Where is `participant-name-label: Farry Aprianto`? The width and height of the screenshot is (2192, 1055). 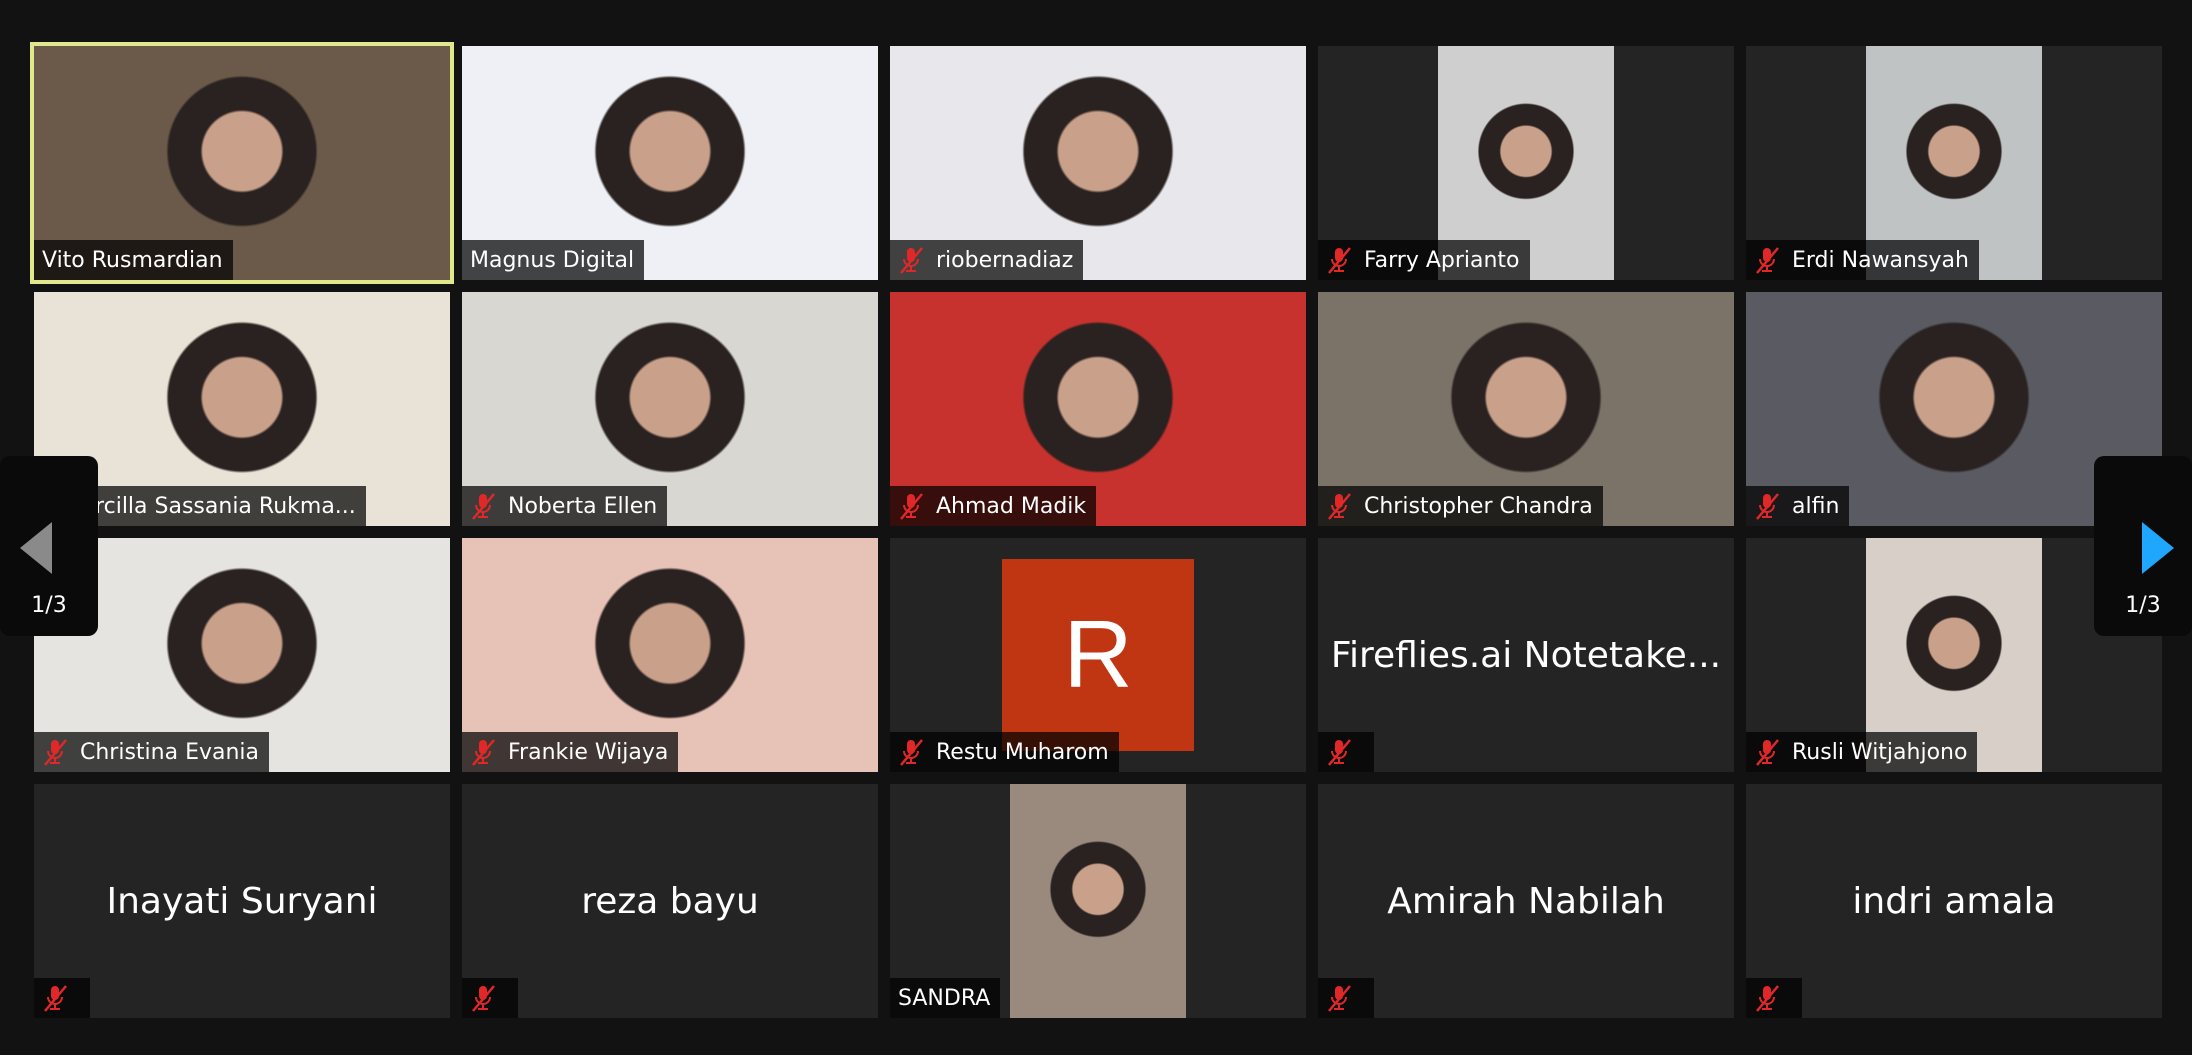 participant-name-label: Farry Aprianto is located at coordinates (1424, 260).